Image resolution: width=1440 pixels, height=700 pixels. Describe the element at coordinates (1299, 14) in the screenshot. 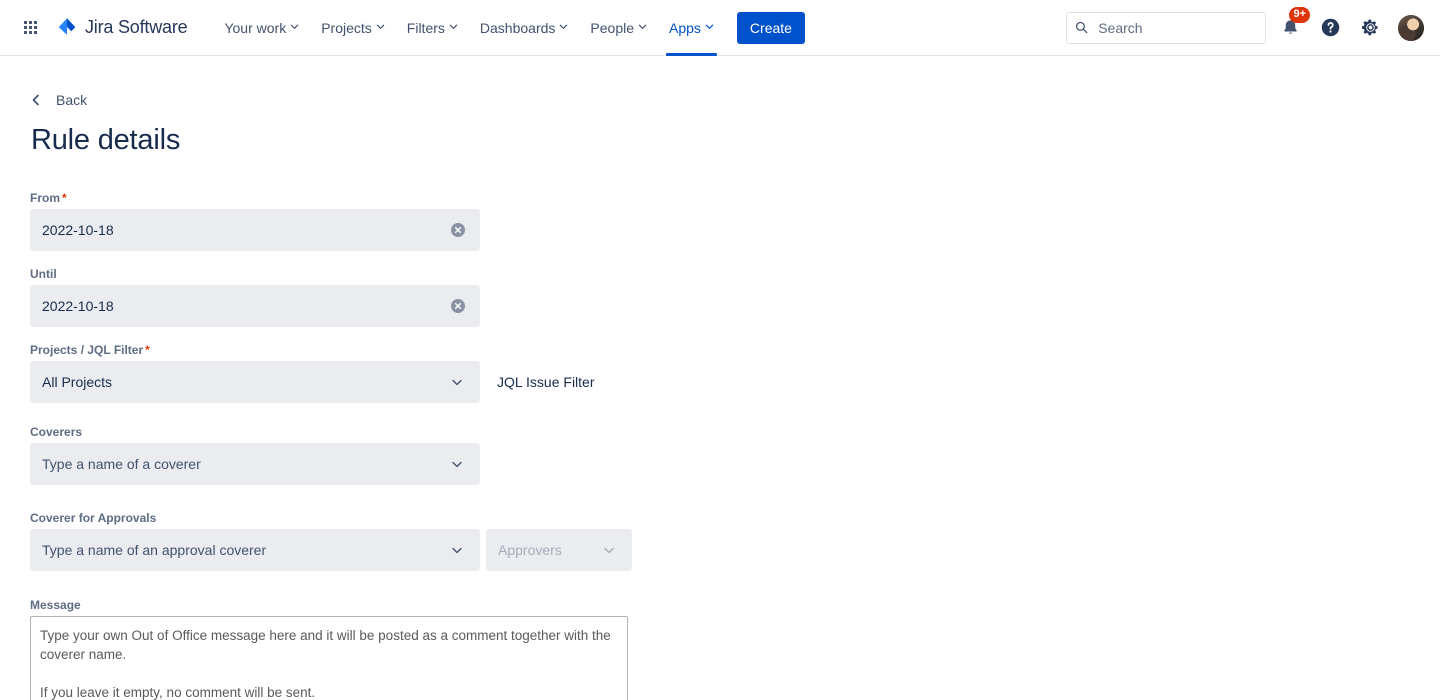

I see `notifications-badge: 9+` at that location.